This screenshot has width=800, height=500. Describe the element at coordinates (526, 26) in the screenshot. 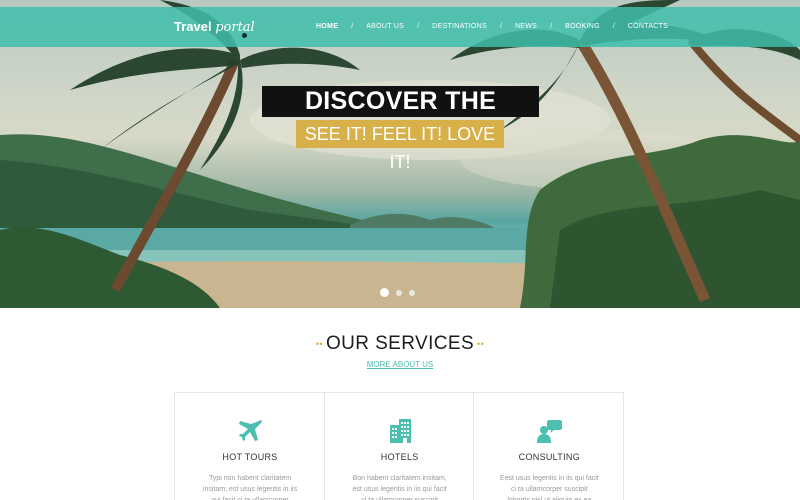

I see `nav-item-news: NEWS` at that location.